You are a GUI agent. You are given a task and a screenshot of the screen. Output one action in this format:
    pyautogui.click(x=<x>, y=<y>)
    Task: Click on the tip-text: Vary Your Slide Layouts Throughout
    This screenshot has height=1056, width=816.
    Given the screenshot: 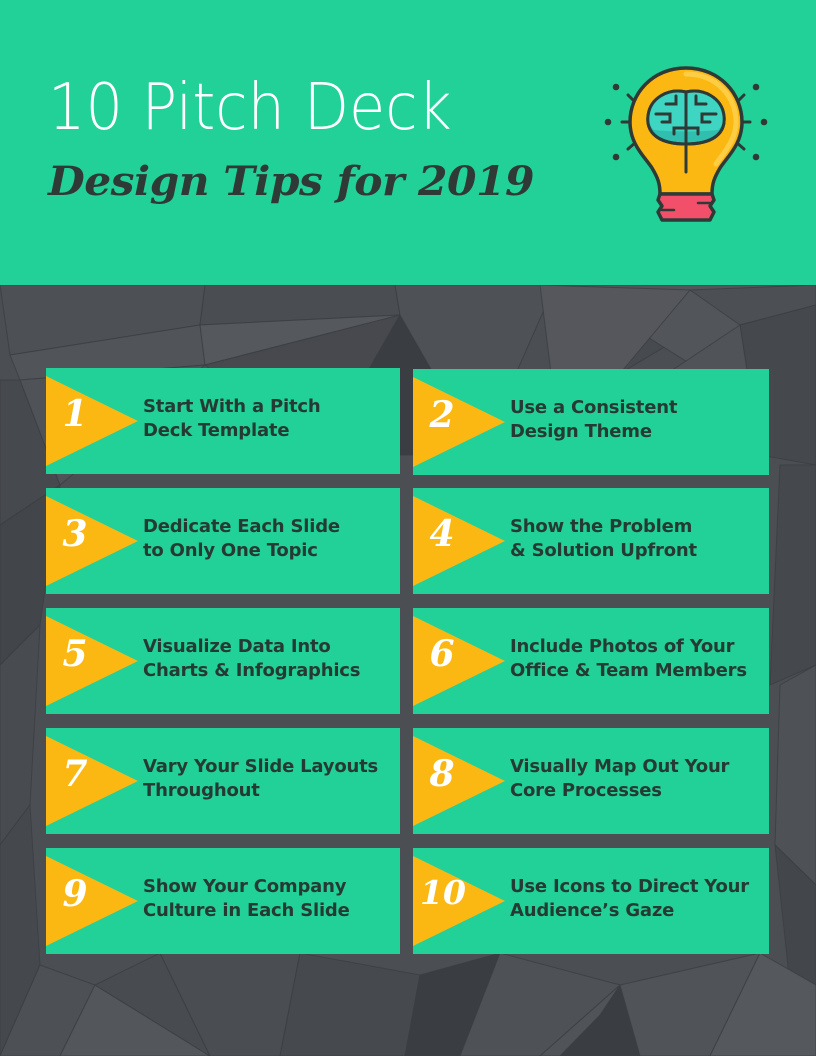 What is the action you would take?
    pyautogui.click(x=261, y=778)
    